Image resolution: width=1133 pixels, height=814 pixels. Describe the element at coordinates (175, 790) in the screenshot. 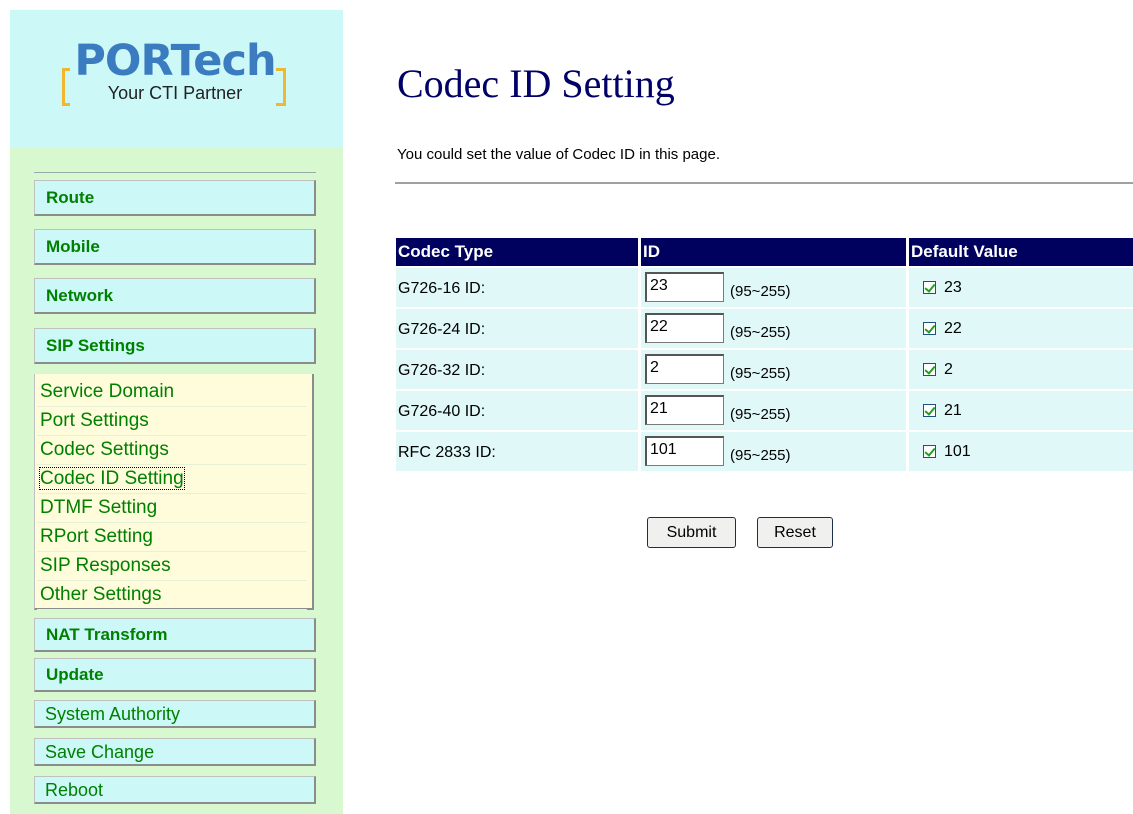

I see `nav-reboot: Reboot` at that location.